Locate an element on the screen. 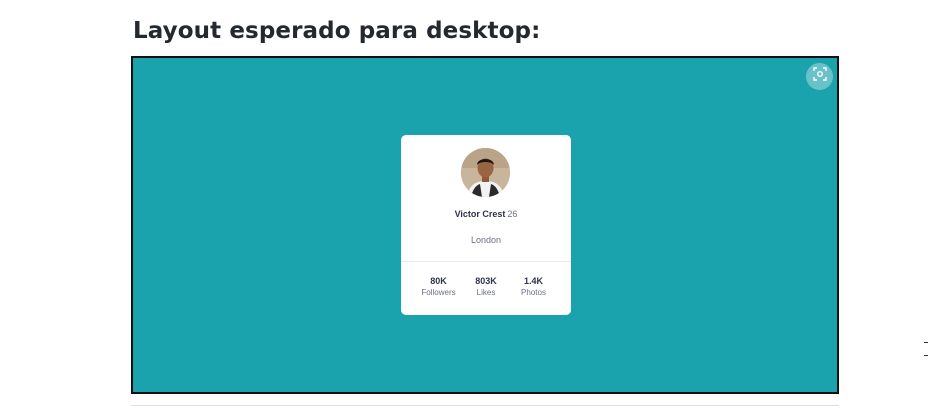  profile-location: London is located at coordinates (486, 240).